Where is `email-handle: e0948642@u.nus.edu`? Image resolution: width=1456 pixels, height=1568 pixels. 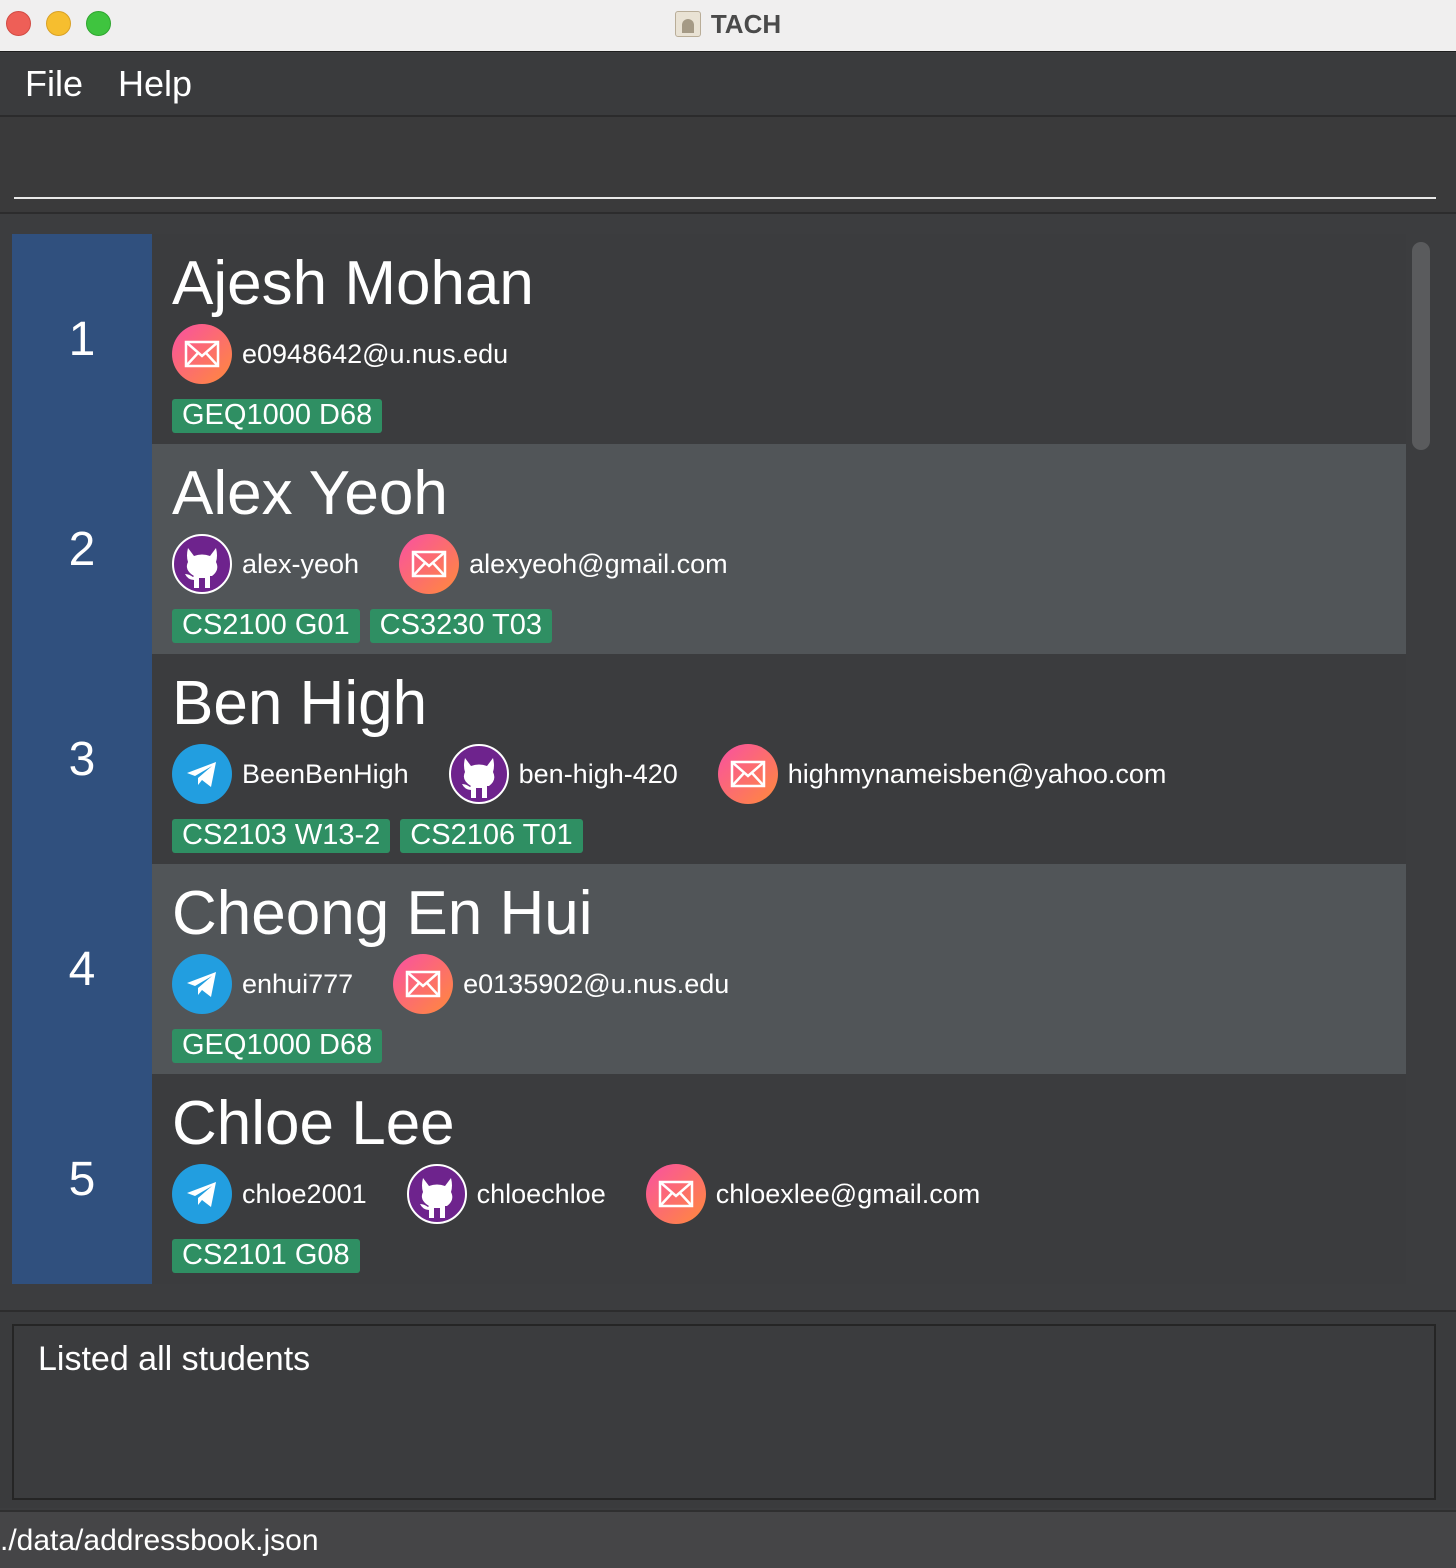 email-handle: e0948642@u.nus.edu is located at coordinates (375, 353).